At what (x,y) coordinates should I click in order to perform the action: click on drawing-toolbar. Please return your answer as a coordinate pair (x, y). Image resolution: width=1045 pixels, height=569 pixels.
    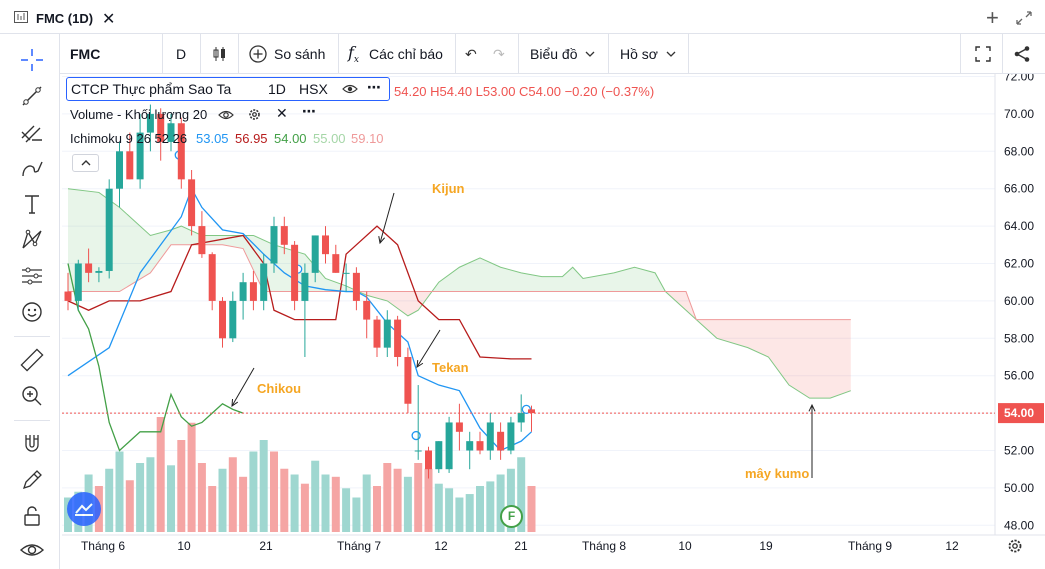
    Looking at the image, I should click on (30, 301).